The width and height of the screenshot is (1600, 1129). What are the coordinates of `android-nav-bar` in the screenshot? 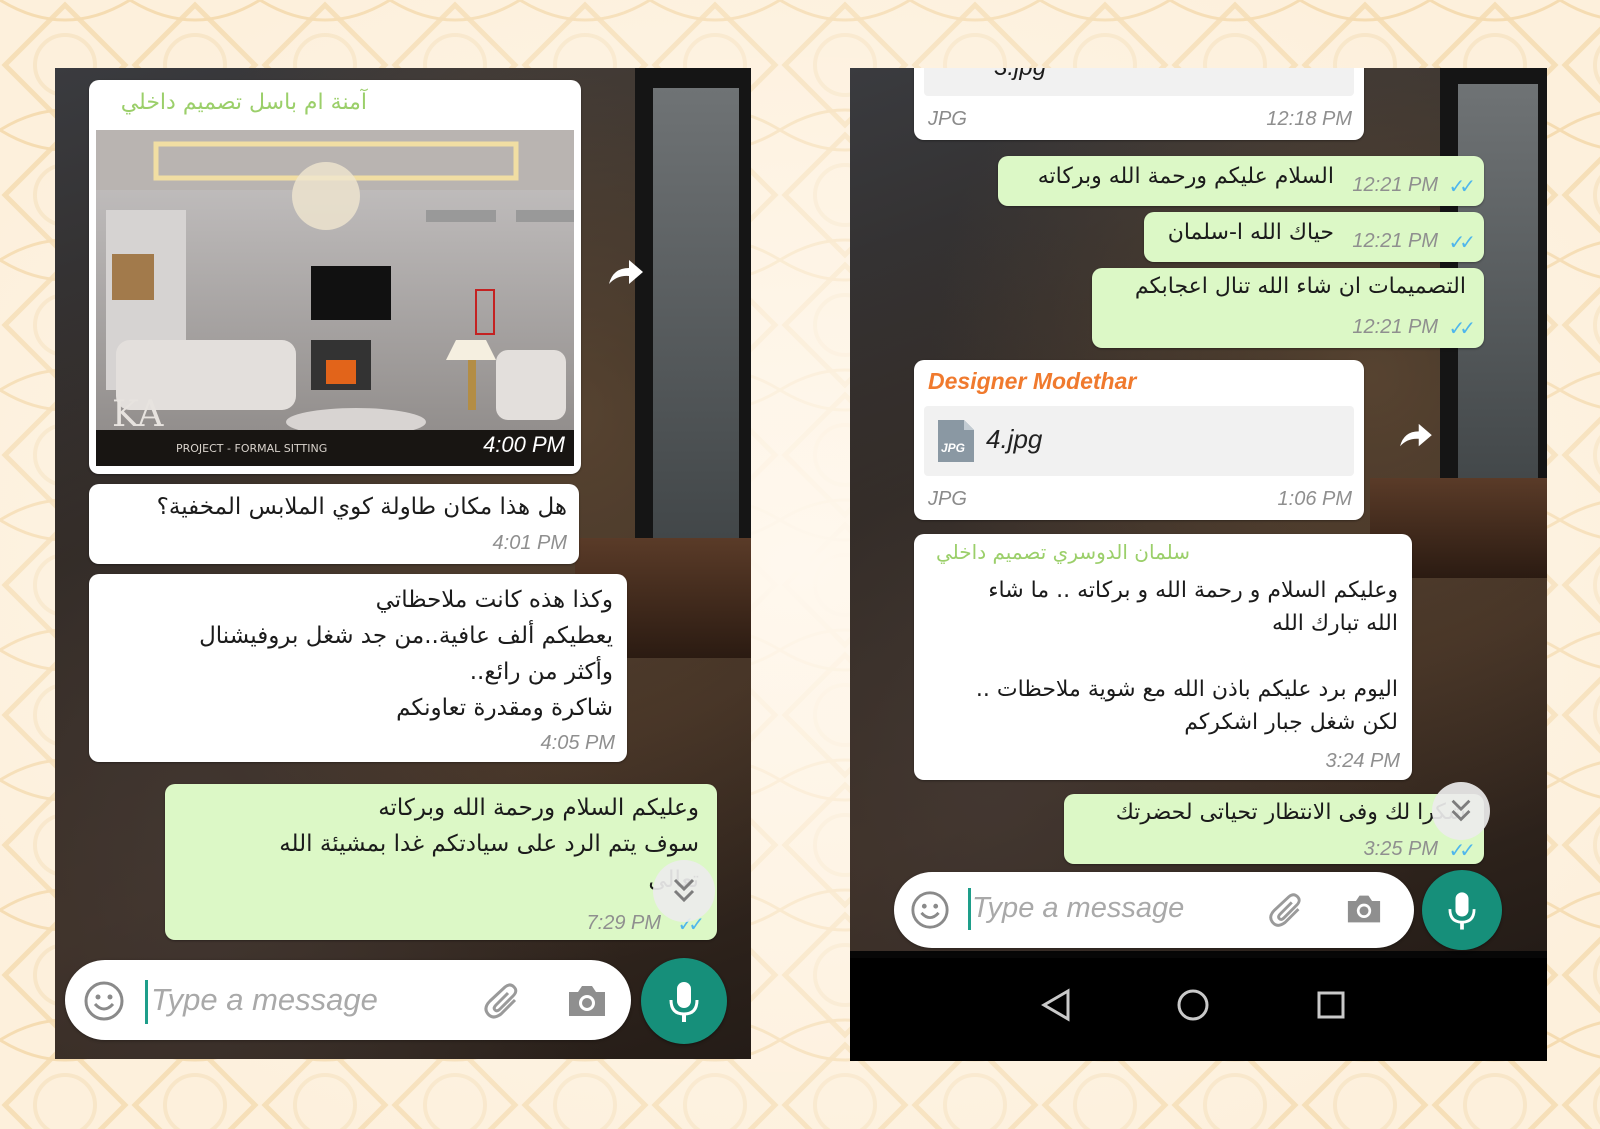 It's located at (1198, 1009).